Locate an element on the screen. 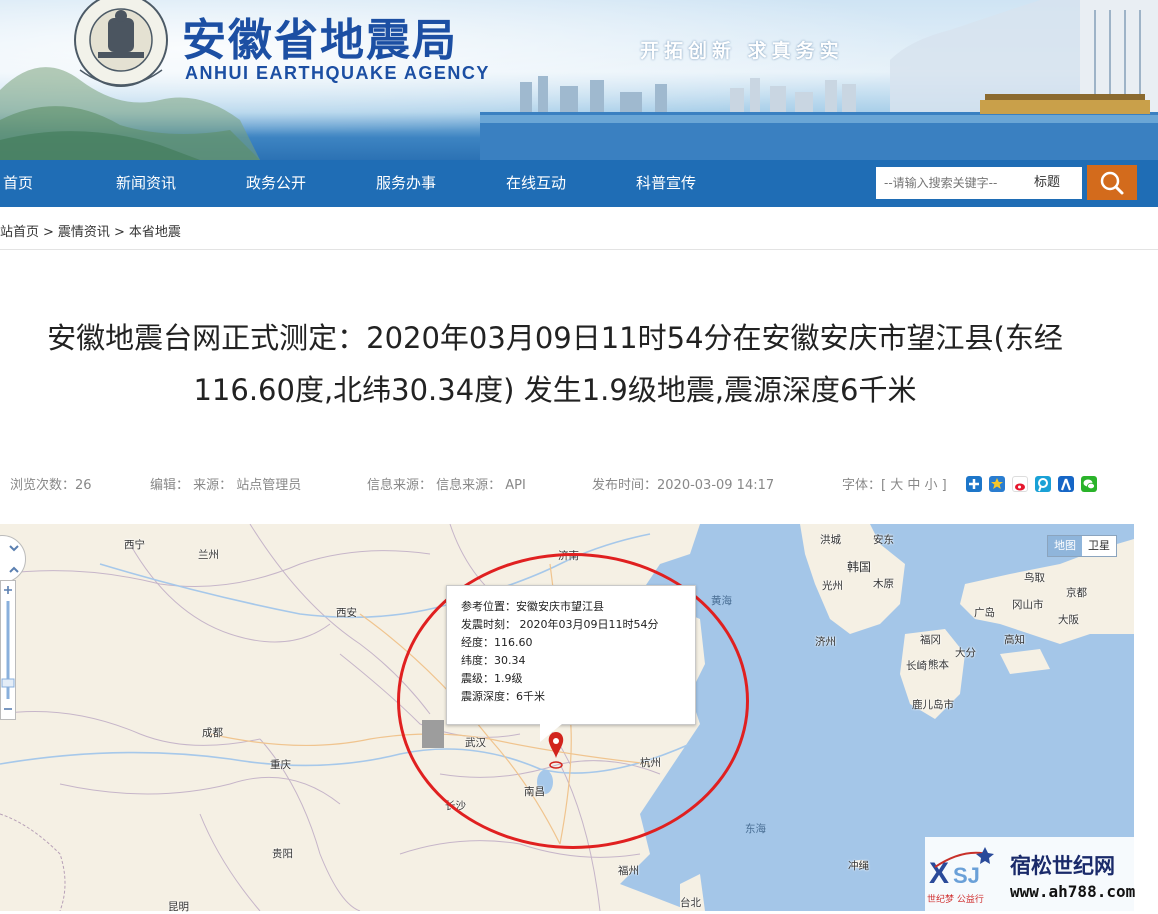 Image resolution: width=1158 pixels, height=914 pixels. city-label-kumamoto: 熊本 is located at coordinates (938, 665).